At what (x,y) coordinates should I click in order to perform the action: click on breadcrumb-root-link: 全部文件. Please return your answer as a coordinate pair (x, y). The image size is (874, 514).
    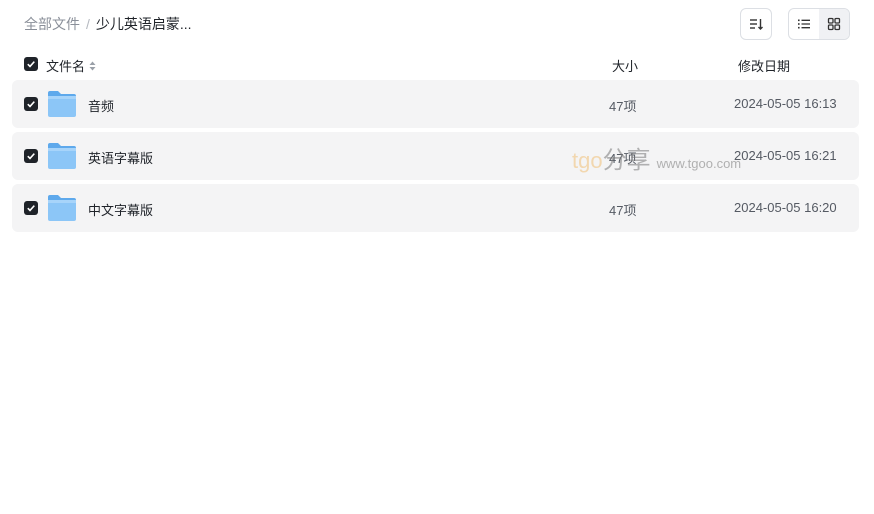
    Looking at the image, I should click on (52, 24).